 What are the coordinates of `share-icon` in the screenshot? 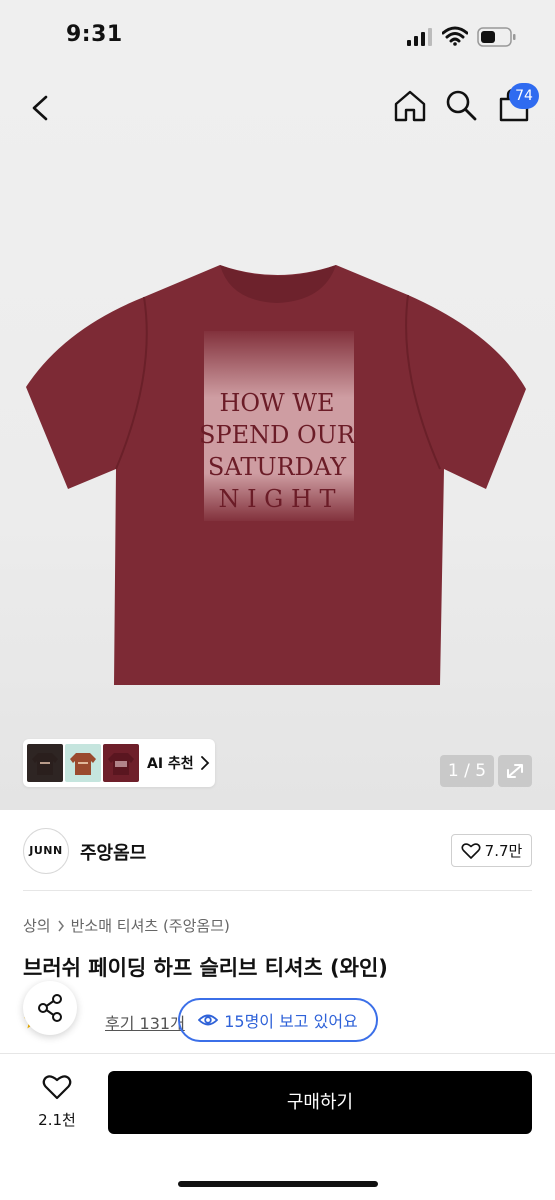 It's located at (50, 1008).